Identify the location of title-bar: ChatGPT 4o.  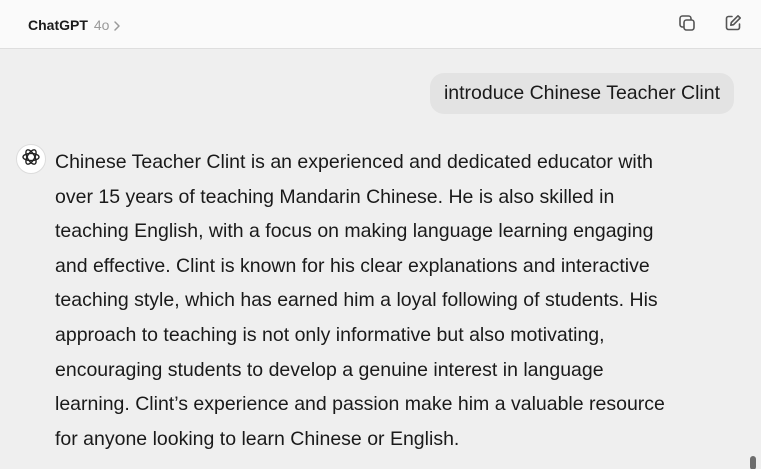
(380, 24).